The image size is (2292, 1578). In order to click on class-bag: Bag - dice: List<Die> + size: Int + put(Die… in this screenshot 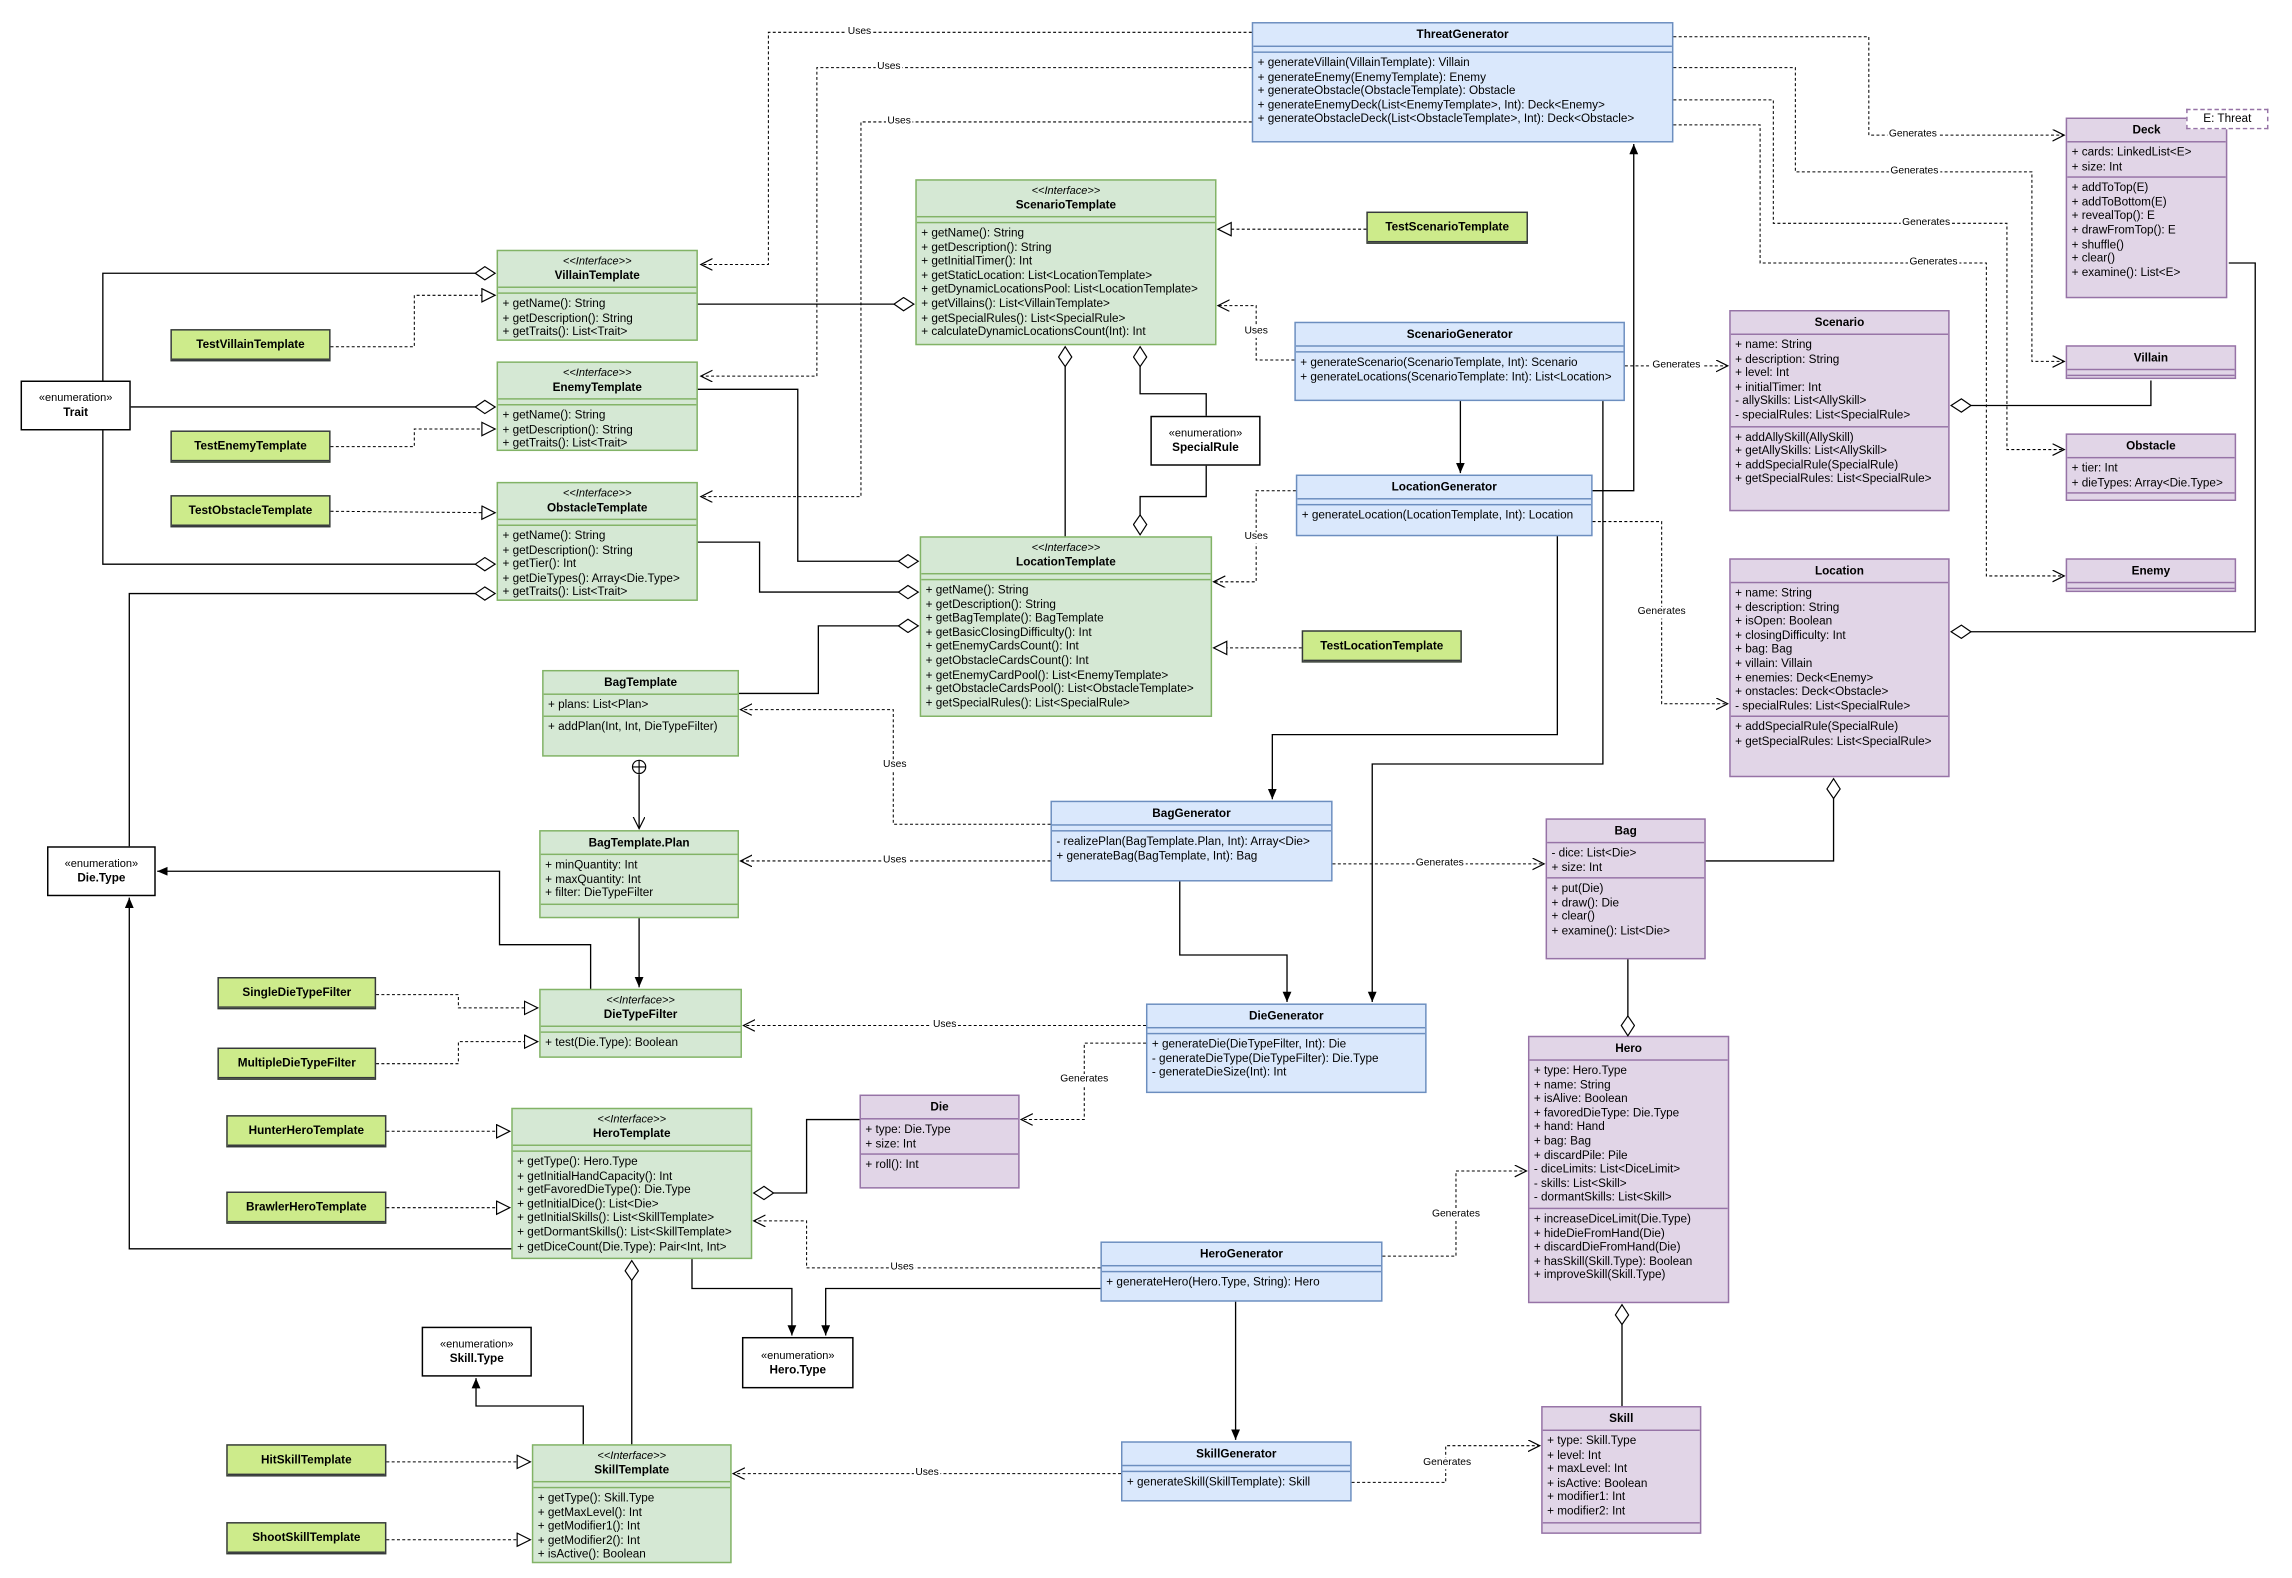, I will do `click(1625, 889)`.